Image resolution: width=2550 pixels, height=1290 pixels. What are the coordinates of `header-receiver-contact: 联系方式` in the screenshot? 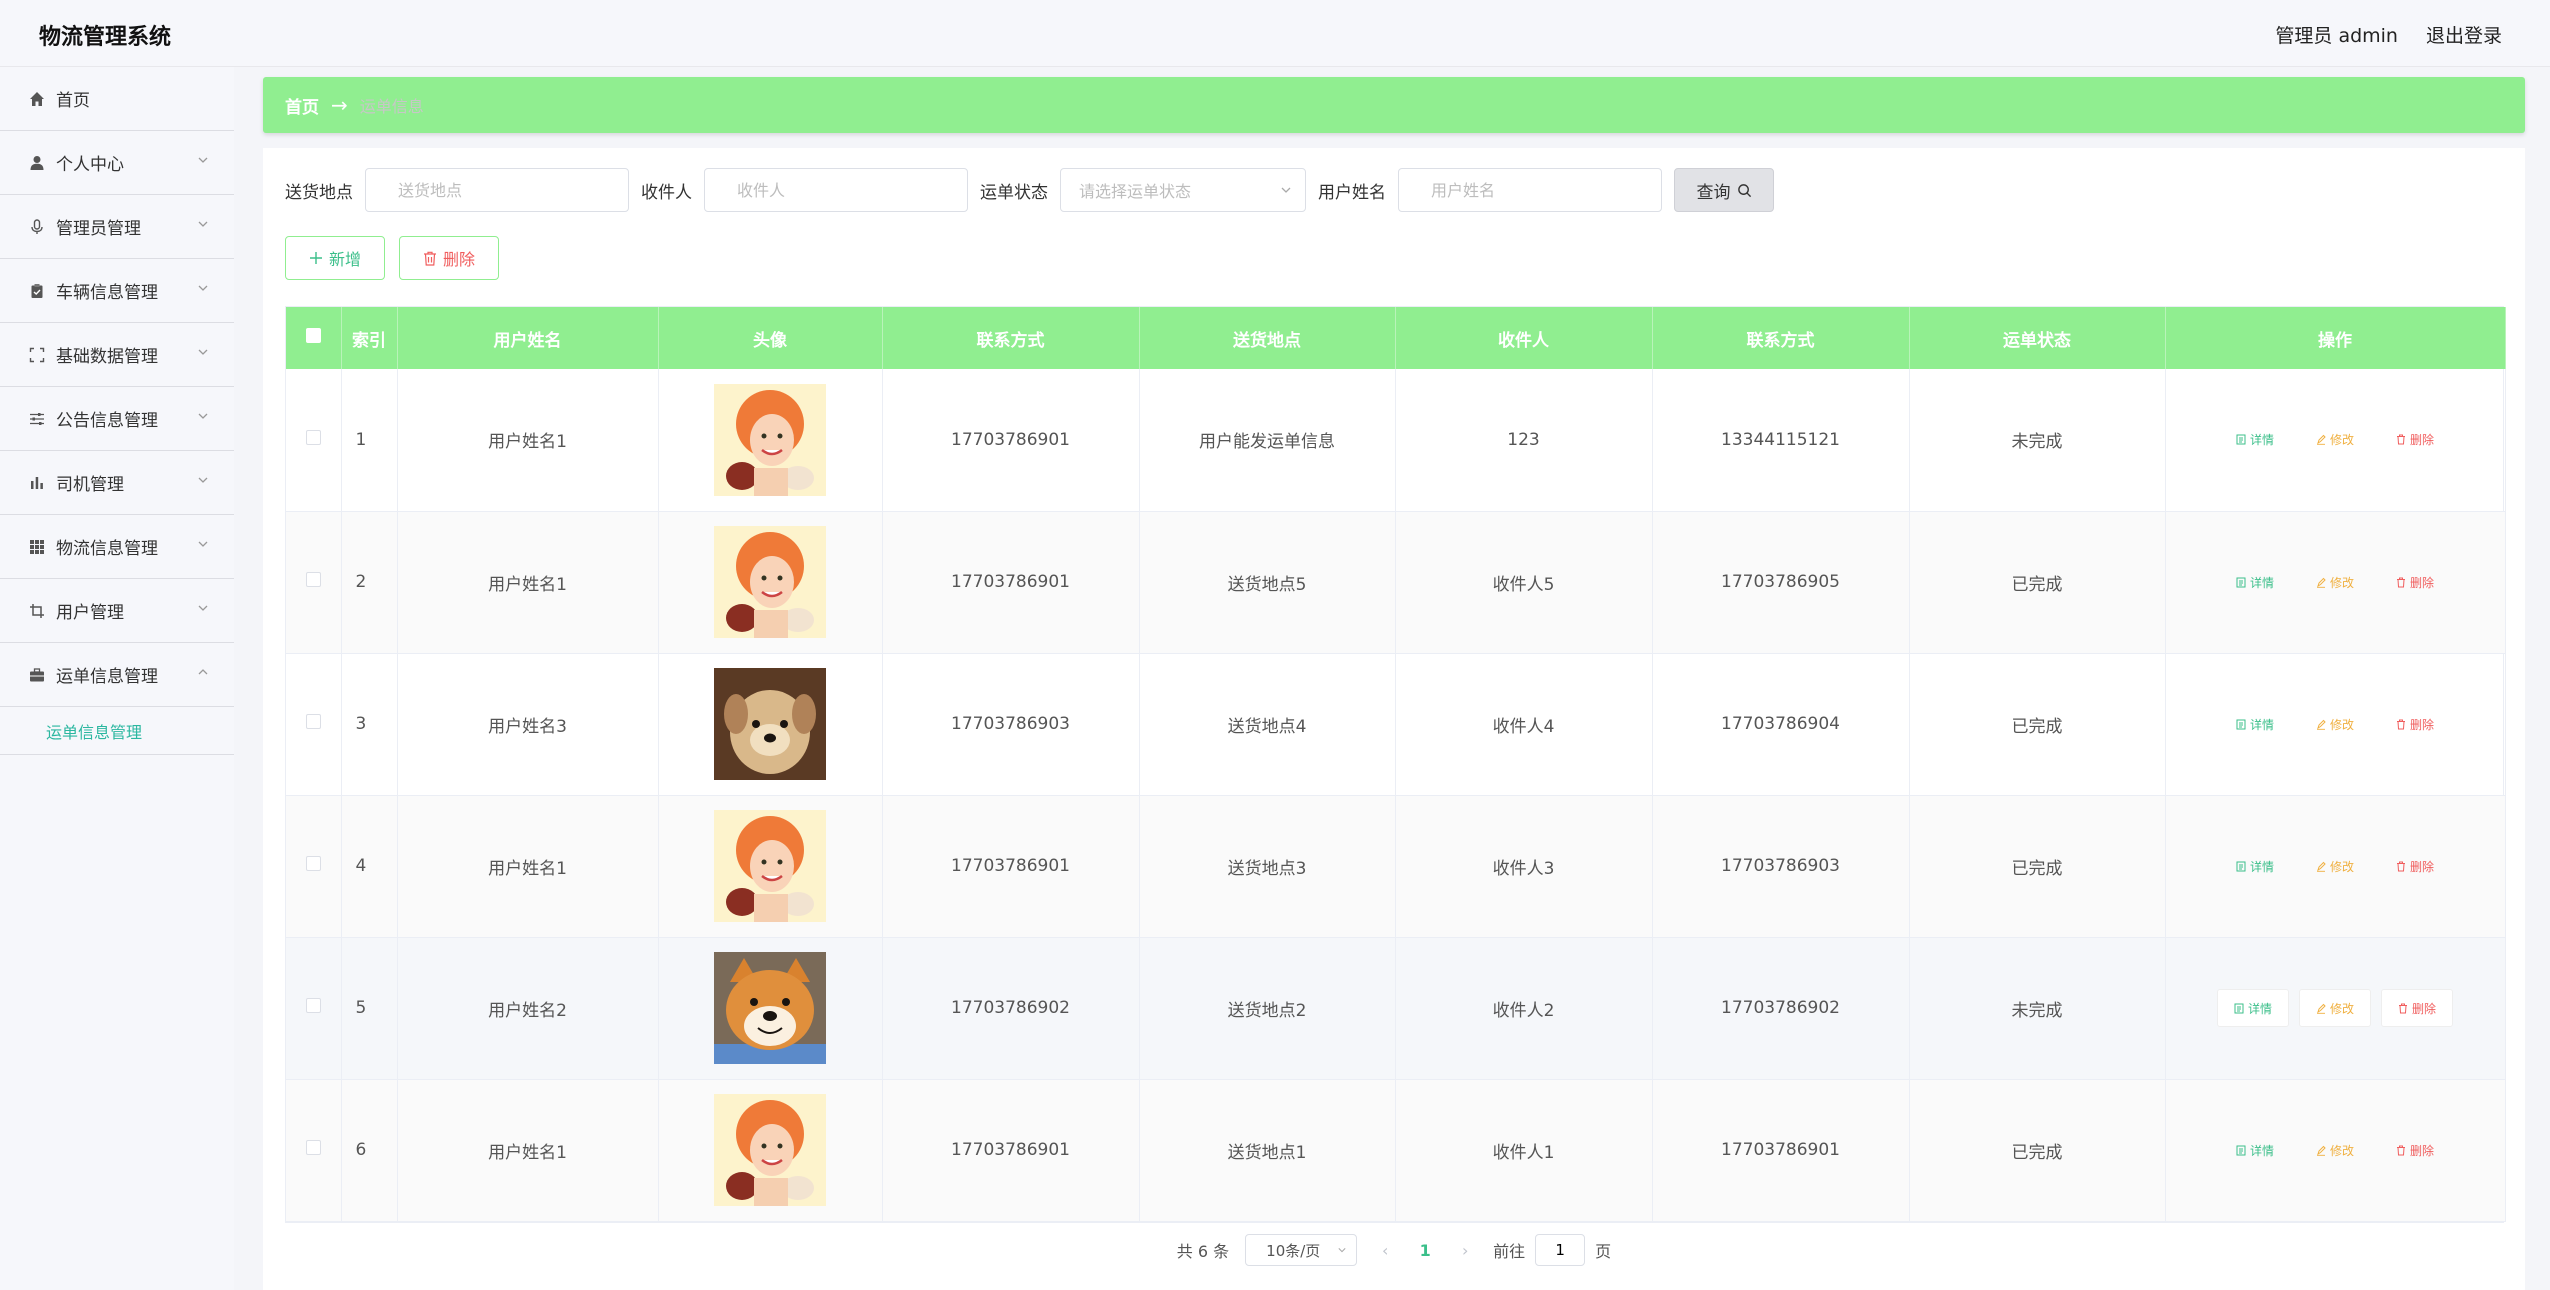 It's located at (1781, 338).